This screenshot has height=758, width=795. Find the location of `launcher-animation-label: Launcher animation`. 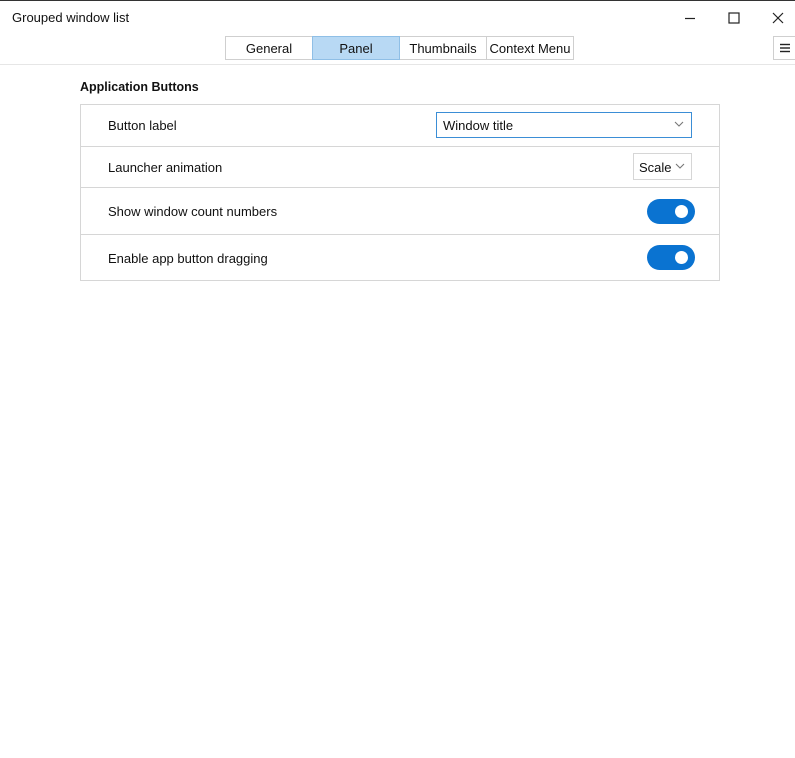

launcher-animation-label: Launcher animation is located at coordinates (165, 167).